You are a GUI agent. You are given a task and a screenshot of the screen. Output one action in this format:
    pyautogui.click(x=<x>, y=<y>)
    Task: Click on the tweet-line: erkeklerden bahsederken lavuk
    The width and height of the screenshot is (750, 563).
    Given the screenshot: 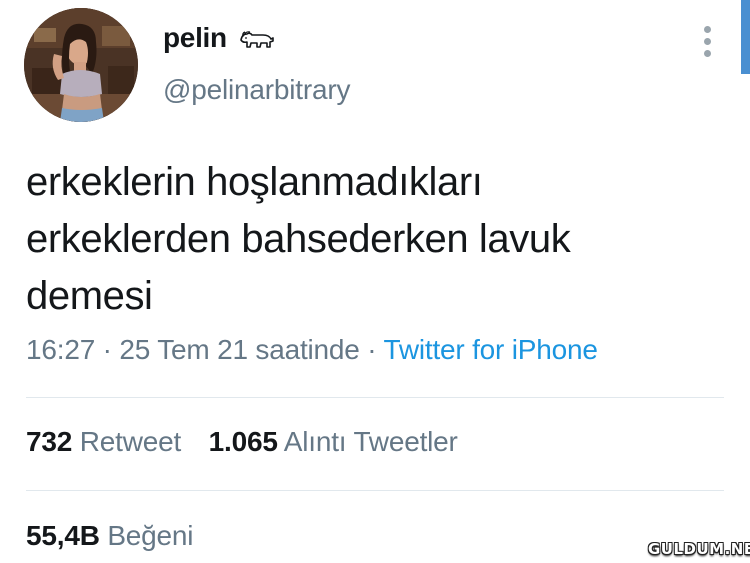 What is the action you would take?
    pyautogui.click(x=298, y=239)
    